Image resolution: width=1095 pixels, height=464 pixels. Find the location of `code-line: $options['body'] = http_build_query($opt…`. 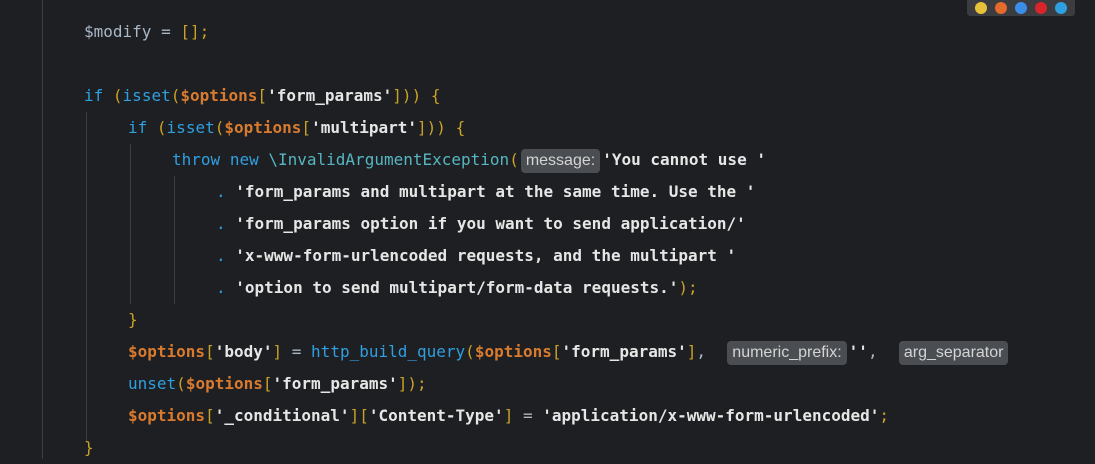

code-line: $options['body'] = http_build_query($opt… is located at coordinates (569, 352).